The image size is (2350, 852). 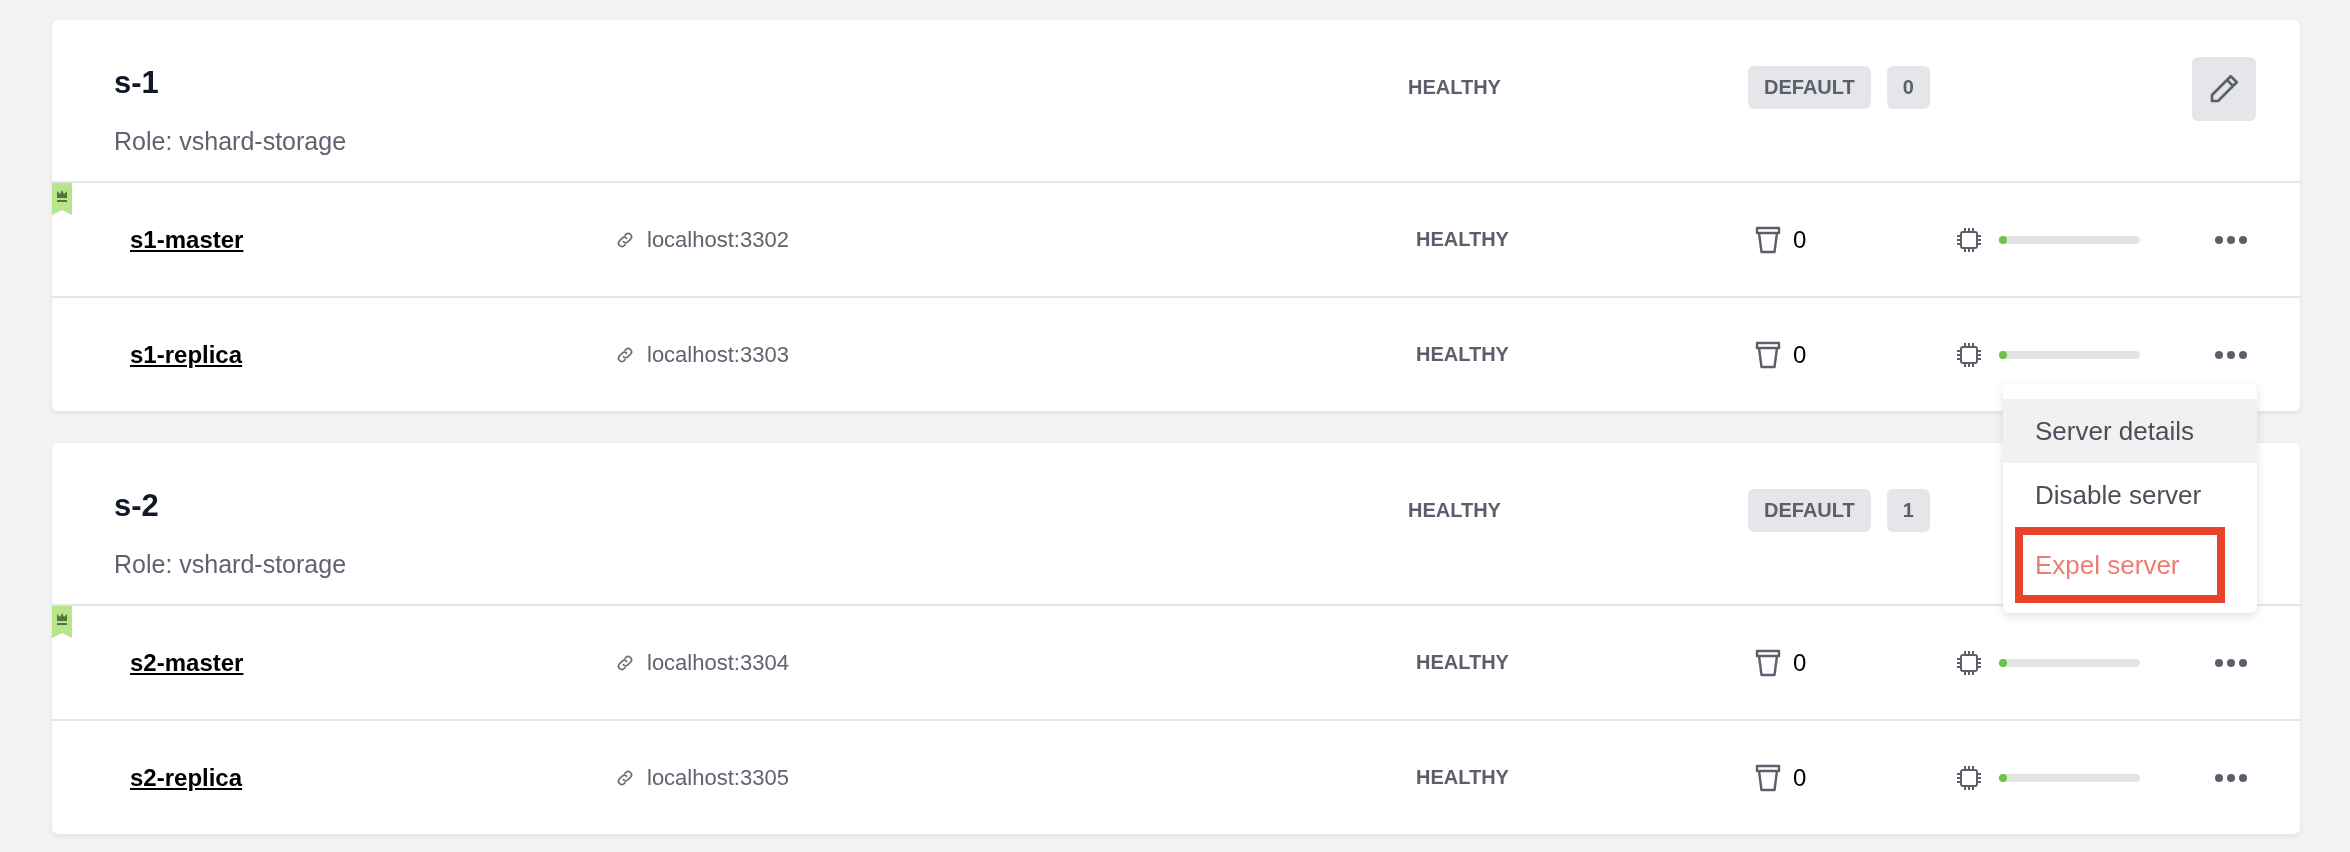 What do you see at coordinates (187, 239) in the screenshot?
I see `server-name-link: s1-master` at bounding box center [187, 239].